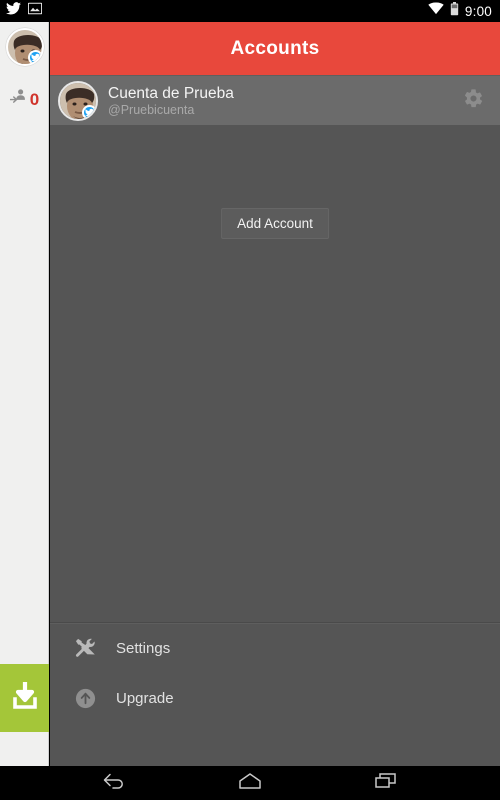 This screenshot has height=800, width=500. What do you see at coordinates (275, 100) in the screenshot?
I see `account-list-item: Cuenta de Prueba @Pruebicuenta` at bounding box center [275, 100].